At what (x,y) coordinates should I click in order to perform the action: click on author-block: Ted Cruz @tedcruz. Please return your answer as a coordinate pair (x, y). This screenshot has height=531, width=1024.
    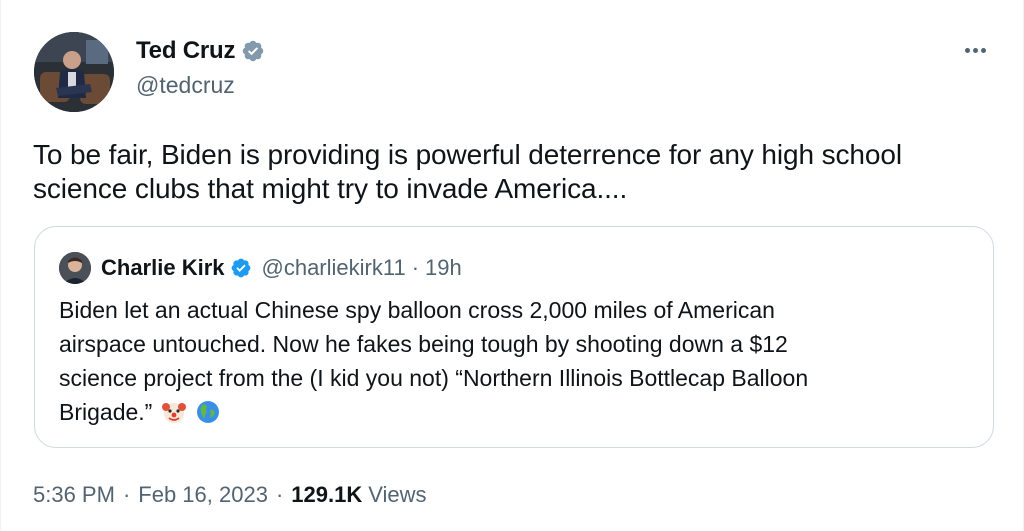
    Looking at the image, I should click on (200, 67).